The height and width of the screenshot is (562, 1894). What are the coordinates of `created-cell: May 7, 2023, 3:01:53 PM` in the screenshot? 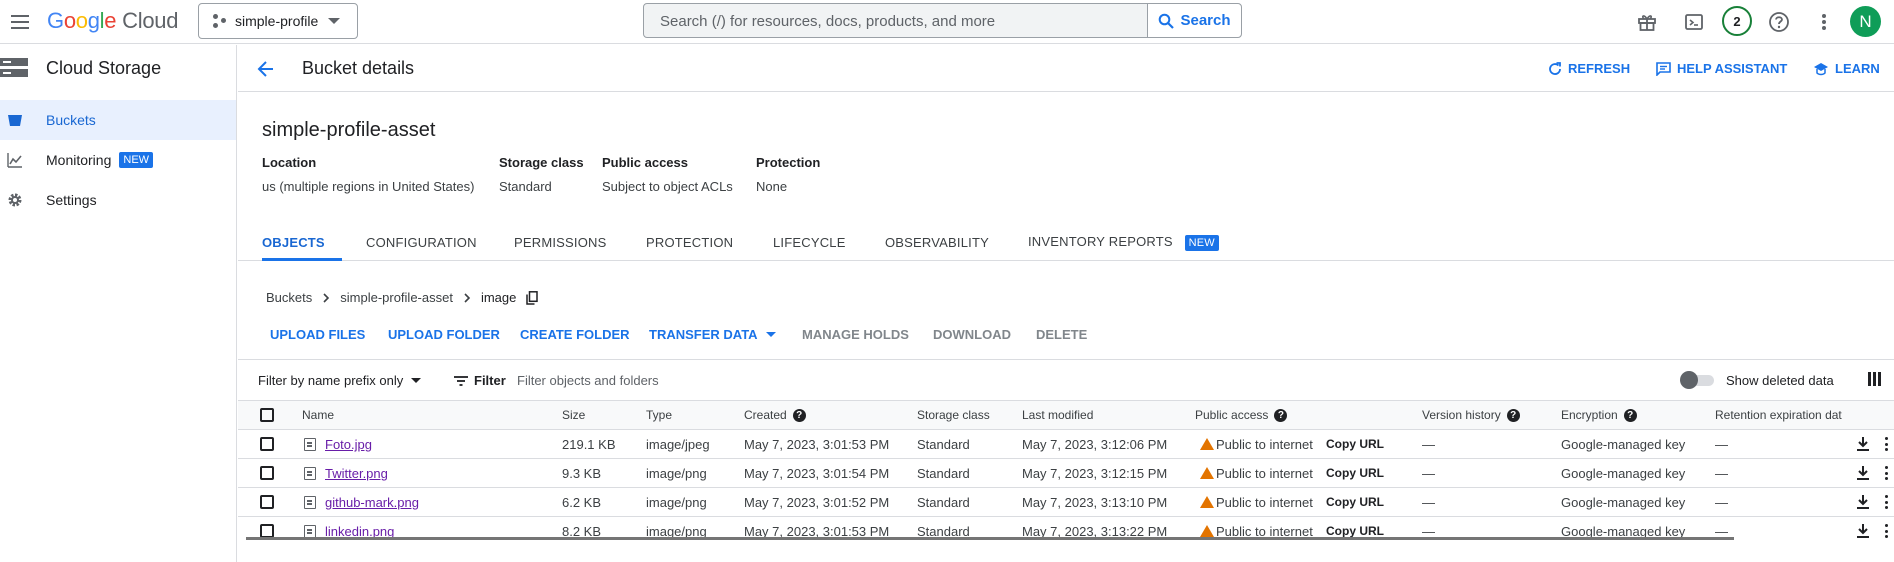 It's located at (817, 444).